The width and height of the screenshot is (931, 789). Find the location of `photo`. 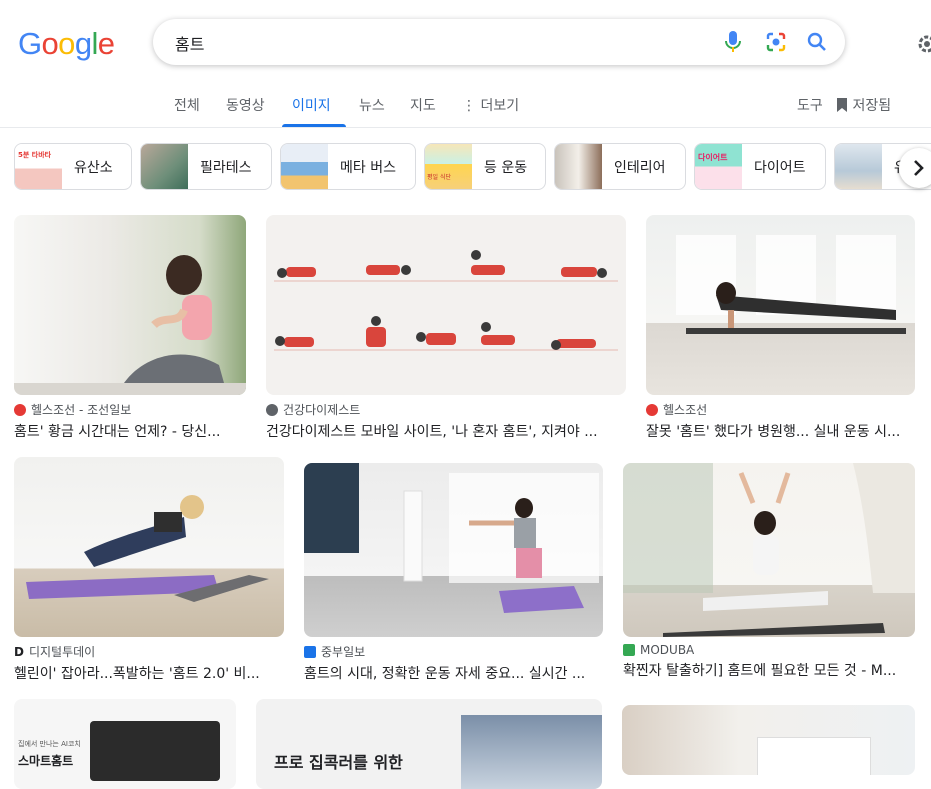

photo is located at coordinates (531, 752).